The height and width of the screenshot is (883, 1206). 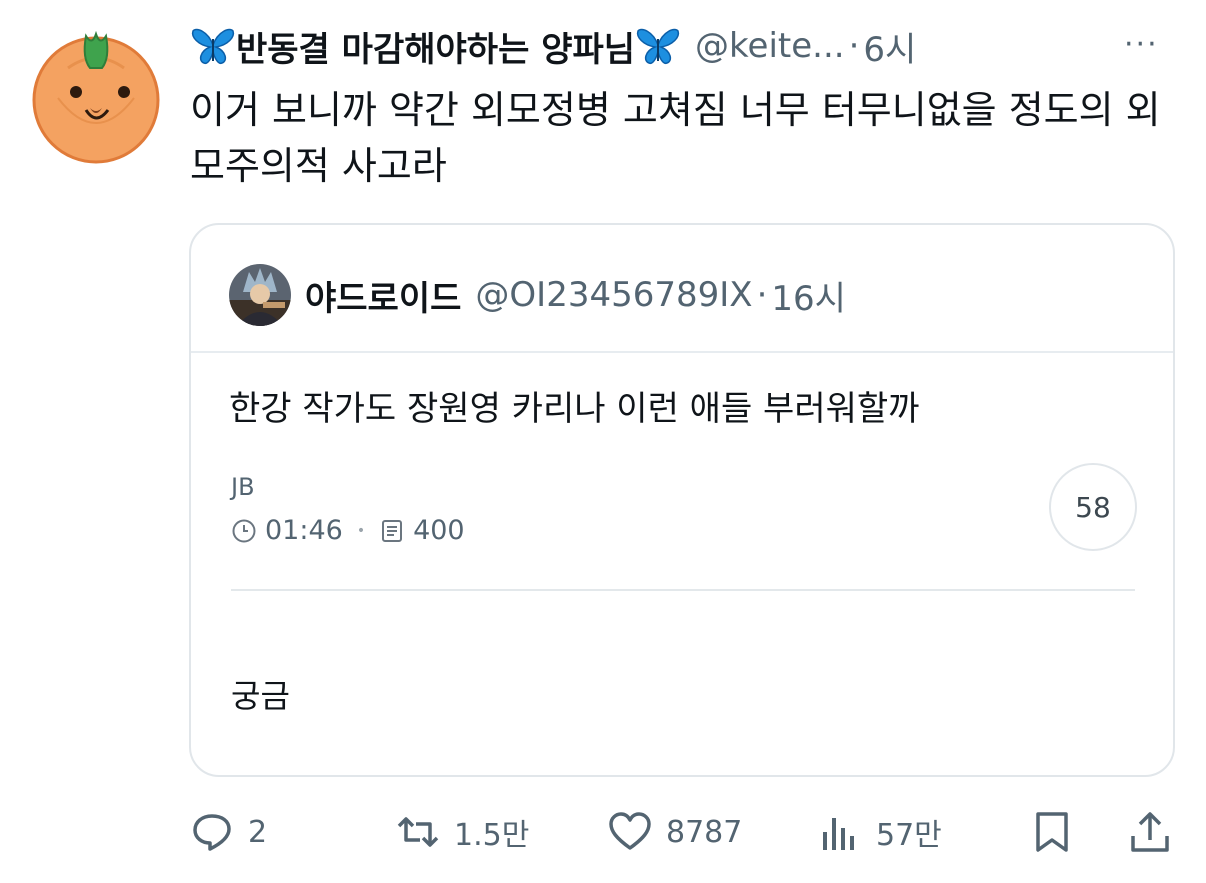 What do you see at coordinates (348, 530) in the screenshot?
I see `post-meta: 01:46 • 400` at bounding box center [348, 530].